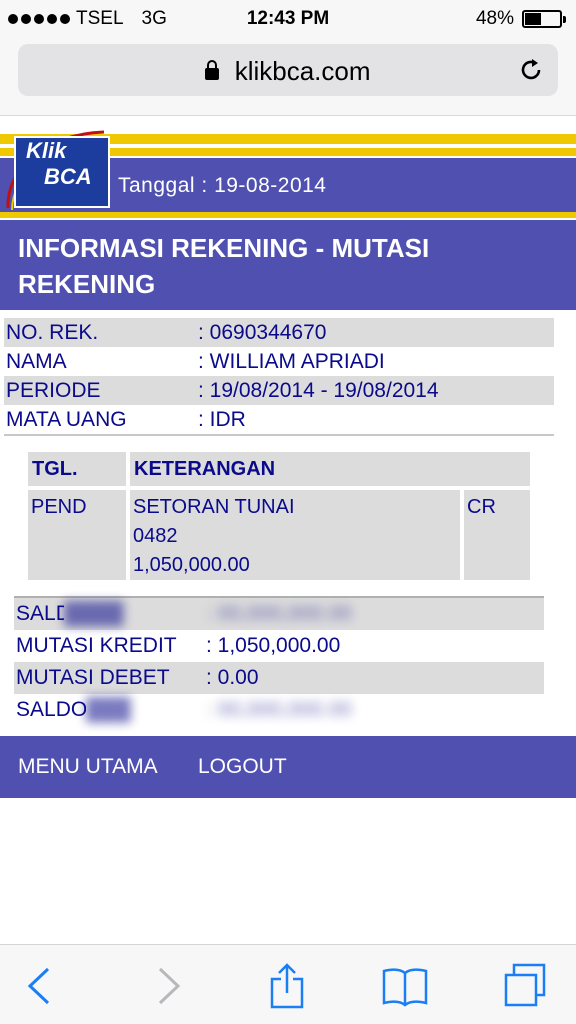 The height and width of the screenshot is (1024, 576). Describe the element at coordinates (66, 419) in the screenshot. I see `info-key: MATA UANG` at that location.